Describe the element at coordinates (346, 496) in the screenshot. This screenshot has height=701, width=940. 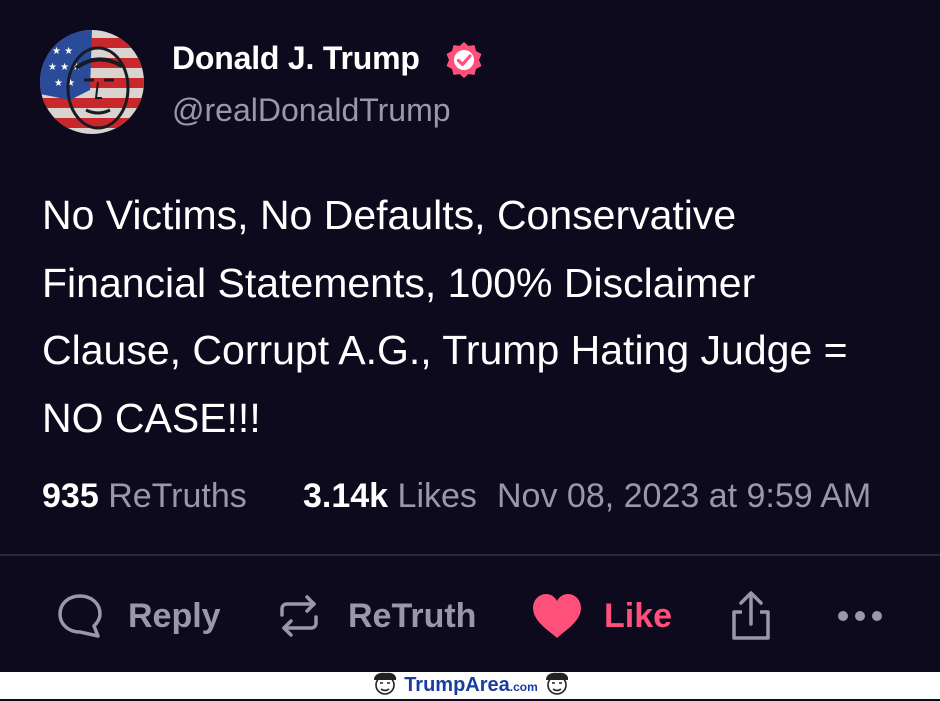
I see `likes-count: 3.14k` at that location.